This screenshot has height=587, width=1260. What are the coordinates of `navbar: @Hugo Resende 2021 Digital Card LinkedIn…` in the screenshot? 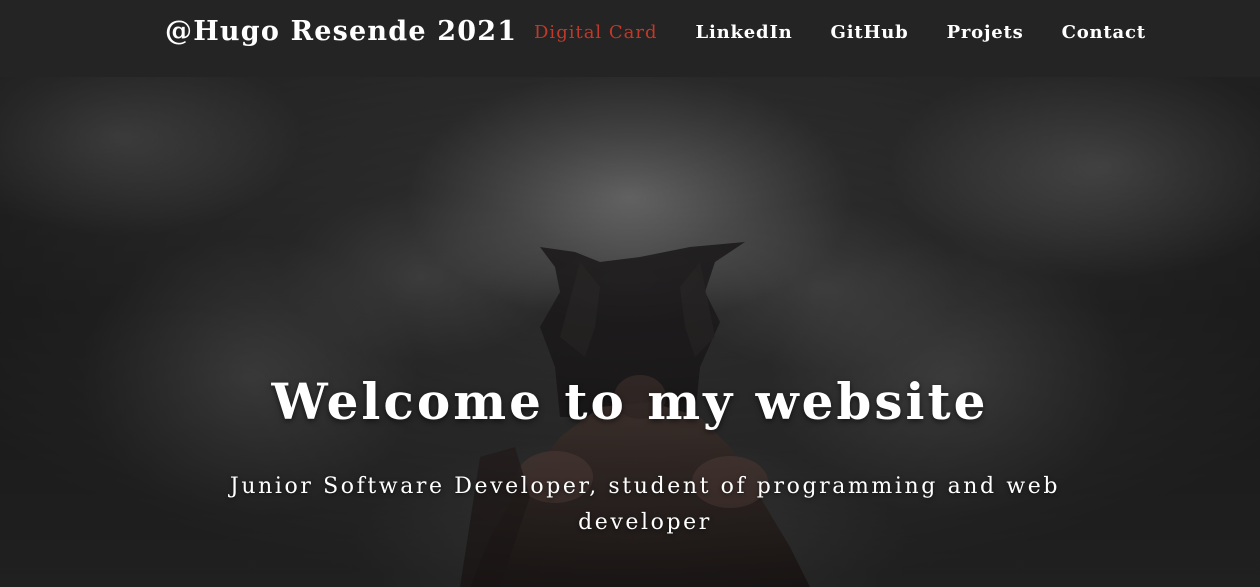 It's located at (630, 38).